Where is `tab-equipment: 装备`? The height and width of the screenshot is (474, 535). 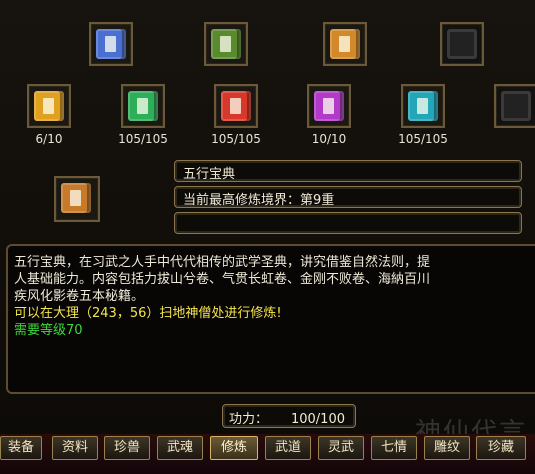
tab-equipment: 装备 is located at coordinates (21, 448).